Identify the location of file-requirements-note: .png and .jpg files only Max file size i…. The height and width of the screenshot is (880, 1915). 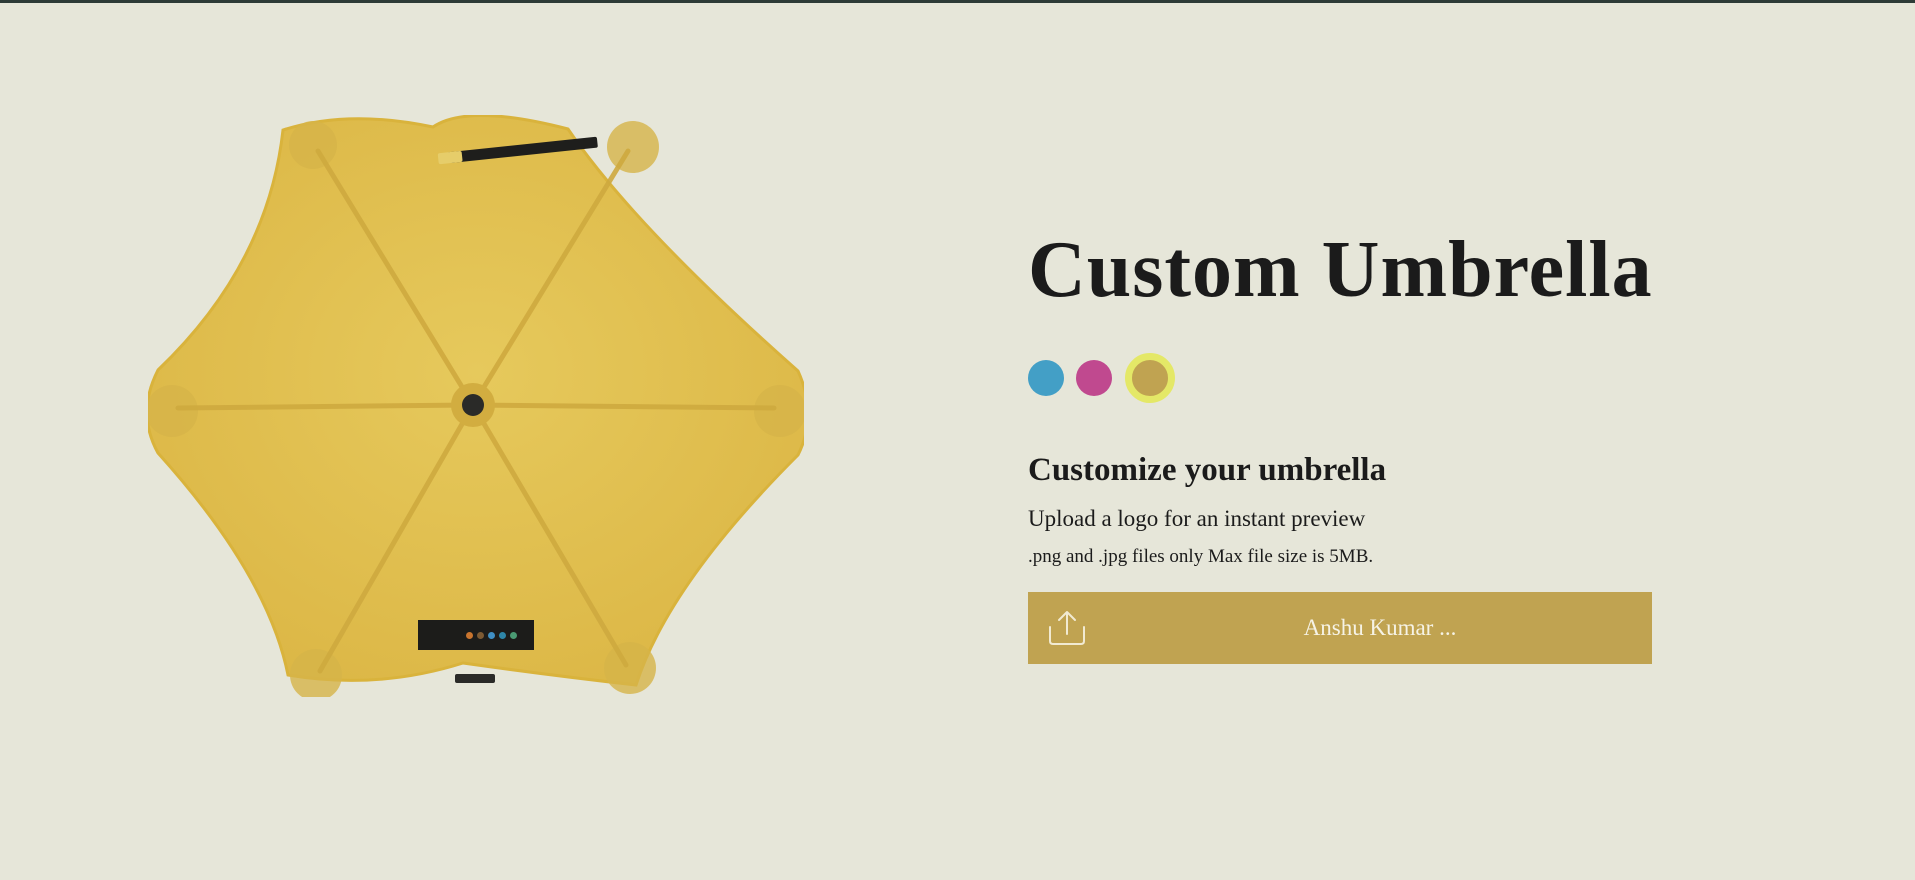
(1201, 556).